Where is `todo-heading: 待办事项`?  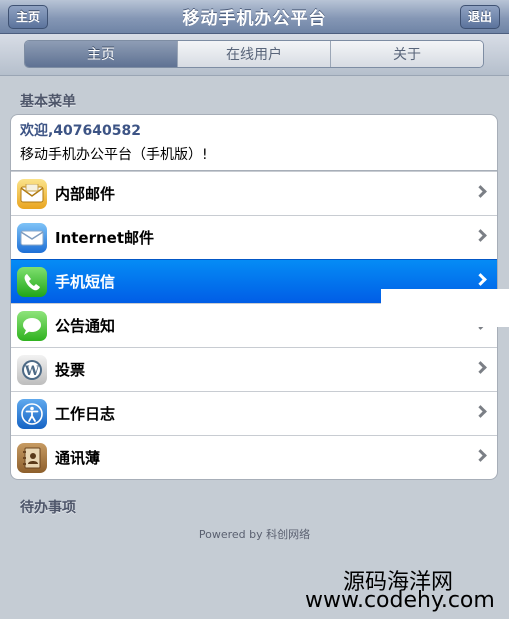
todo-heading: 待办事项 is located at coordinates (48, 508).